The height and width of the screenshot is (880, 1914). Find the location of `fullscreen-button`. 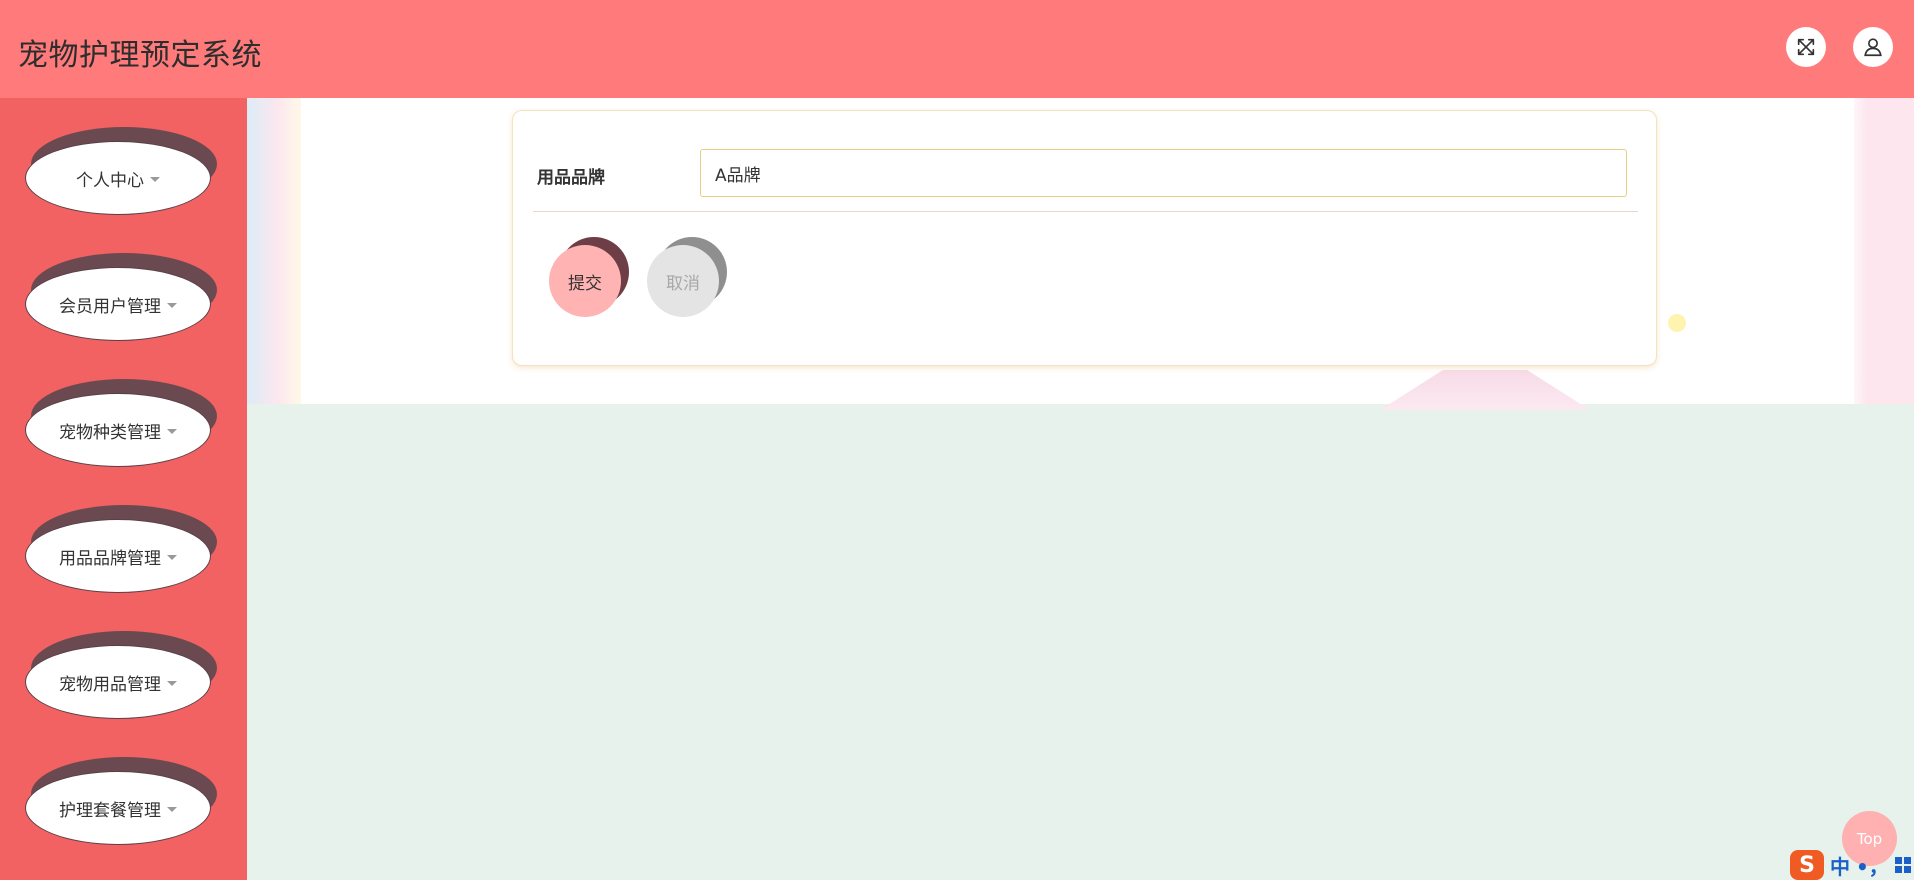

fullscreen-button is located at coordinates (1806, 47).